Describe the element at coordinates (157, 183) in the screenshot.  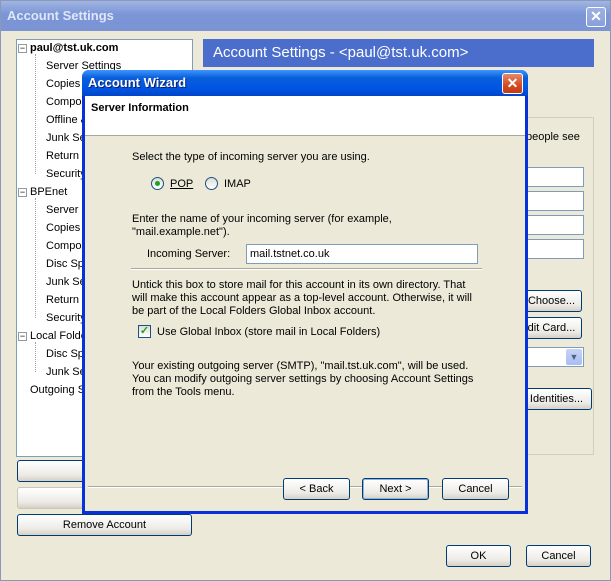
I see `pop-radio` at that location.